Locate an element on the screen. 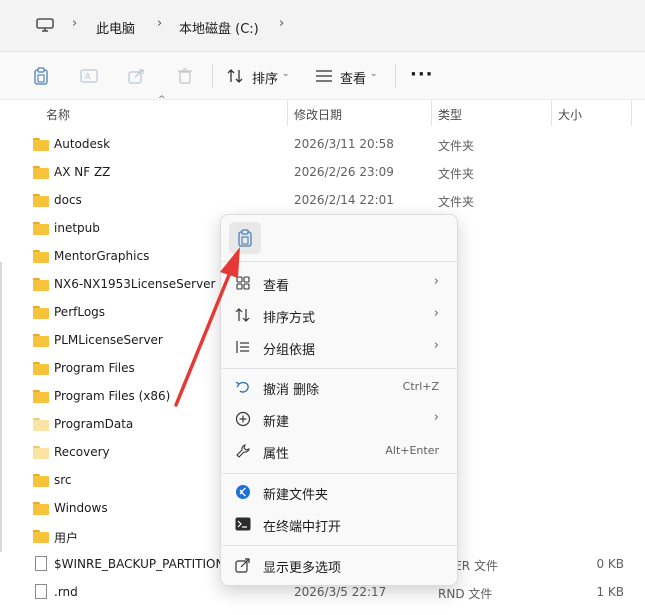 Image resolution: width=645 pixels, height=615 pixels. address-bar: › 此电脑 › 本地磁盘 (C:) › is located at coordinates (322, 26).